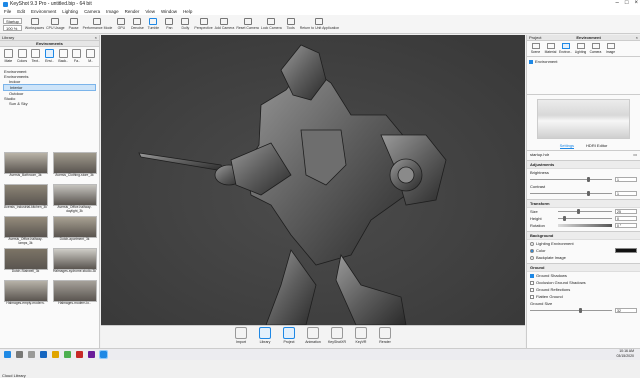 The width and height of the screenshot is (640, 378). What do you see at coordinates (271, 24) in the screenshot?
I see `lock-camera-button: Lock Camera` at bounding box center [271, 24].